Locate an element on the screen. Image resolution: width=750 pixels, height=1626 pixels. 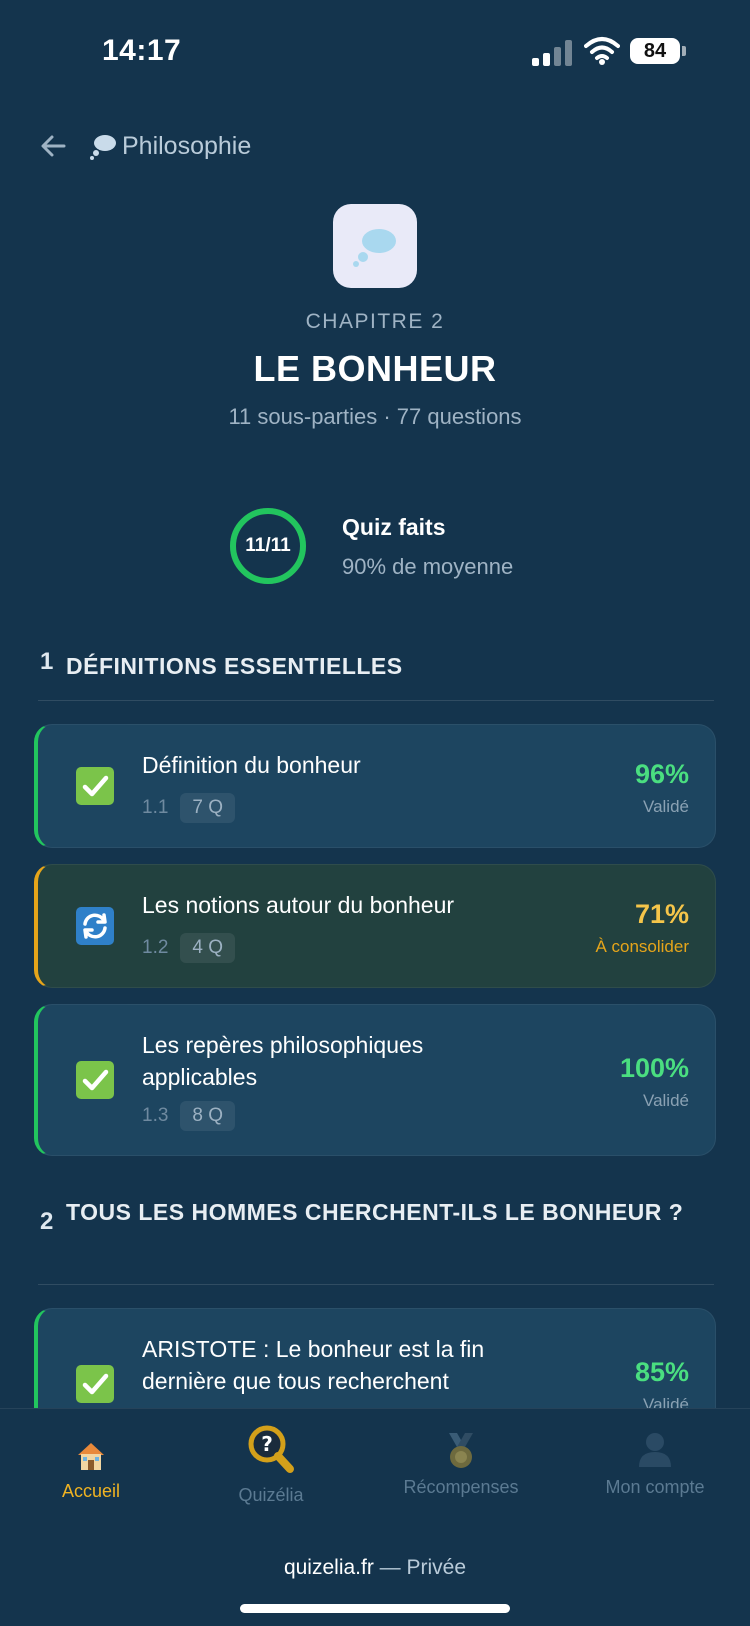
footer-mode: Privée is located at coordinates (436, 1567).